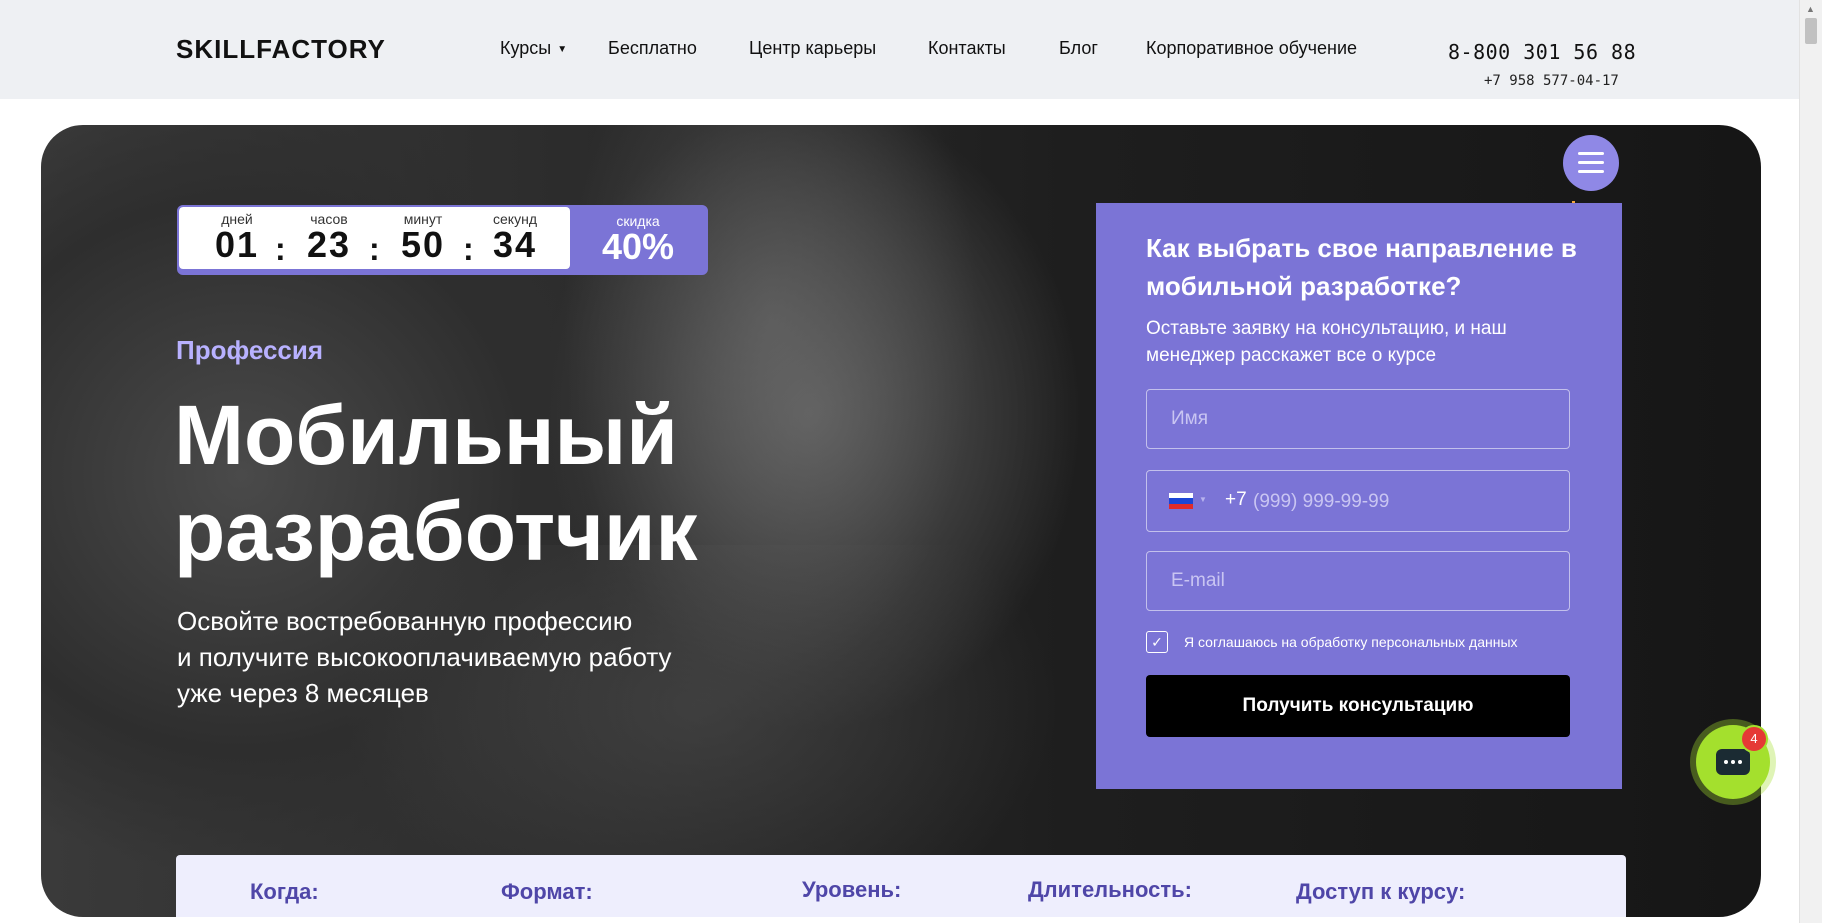  What do you see at coordinates (812, 48) in the screenshot?
I see `nav-item-career: Центр карьеры` at bounding box center [812, 48].